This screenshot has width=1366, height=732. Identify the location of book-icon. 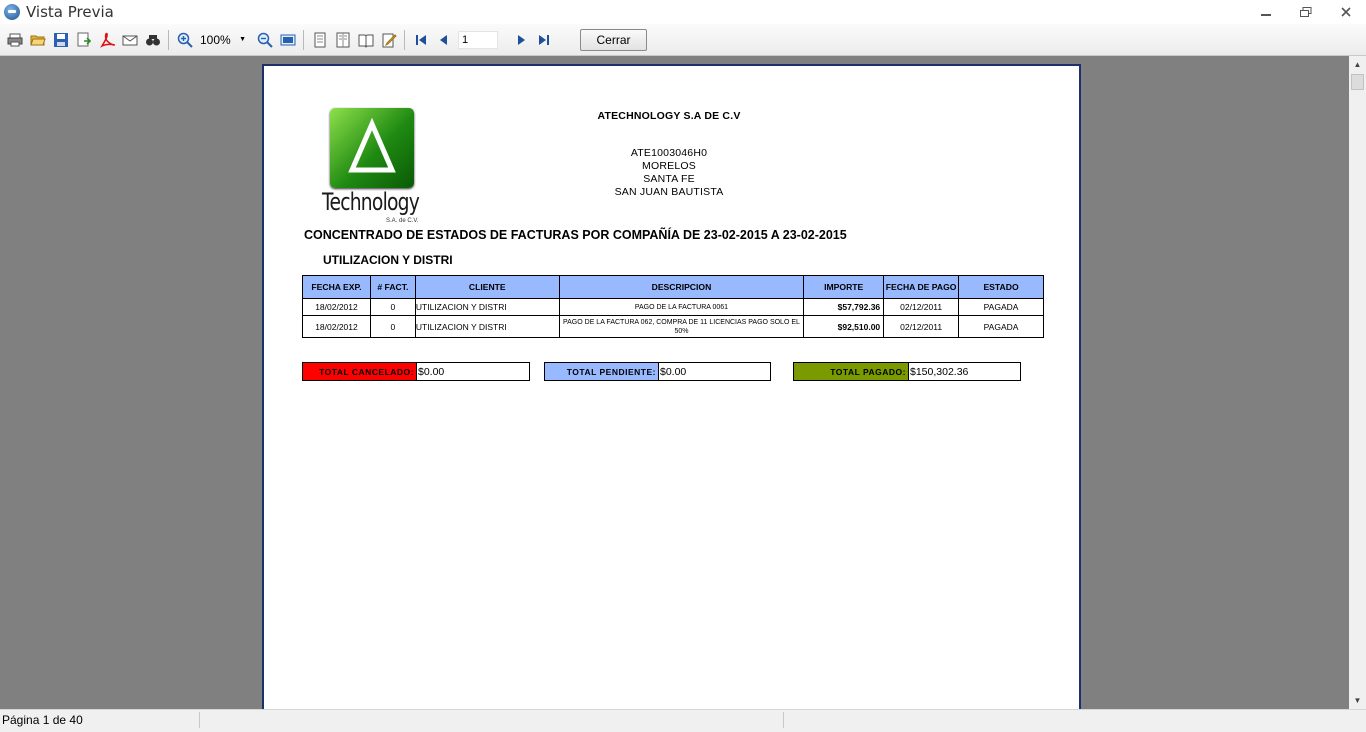
(366, 40).